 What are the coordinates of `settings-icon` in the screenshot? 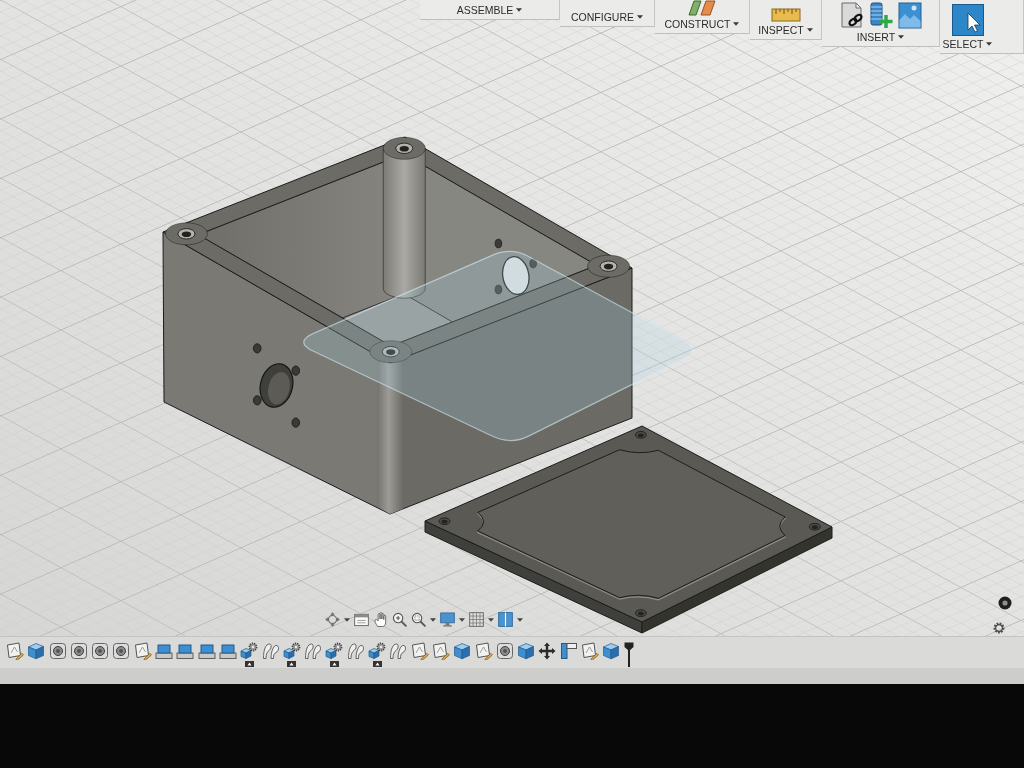 It's located at (999, 628).